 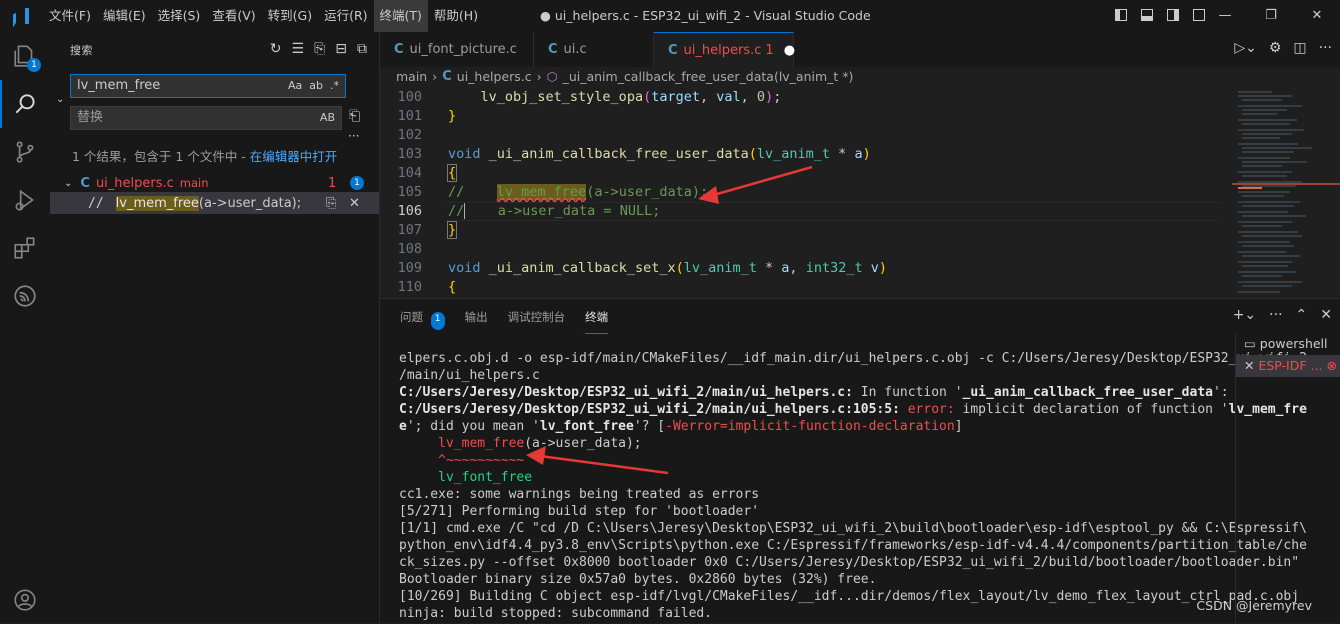 What do you see at coordinates (1121, 15) in the screenshot?
I see `toggle-primary-sidebar-icon` at bounding box center [1121, 15].